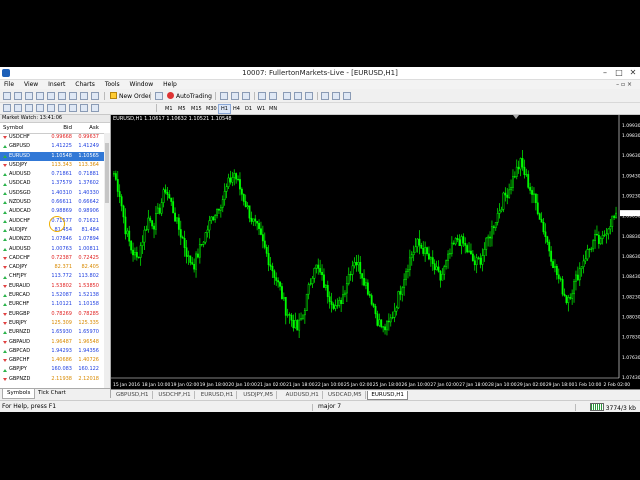 The height and width of the screenshot is (480, 640). What do you see at coordinates (52, 211) in the screenshot?
I see `table-row: AUDCAD 0.98869 0.98906` at bounding box center [52, 211].